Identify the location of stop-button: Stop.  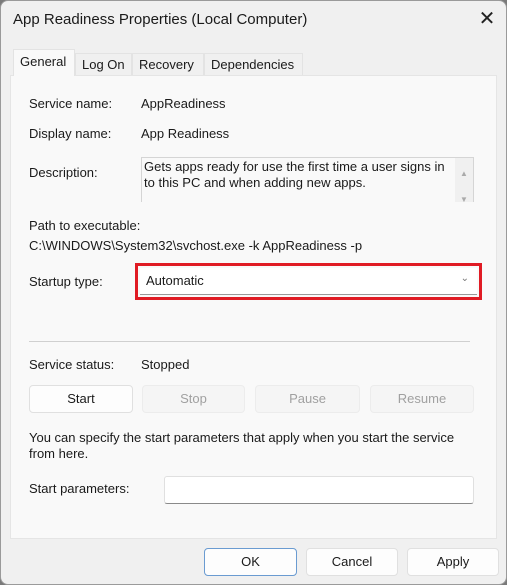
(193, 399).